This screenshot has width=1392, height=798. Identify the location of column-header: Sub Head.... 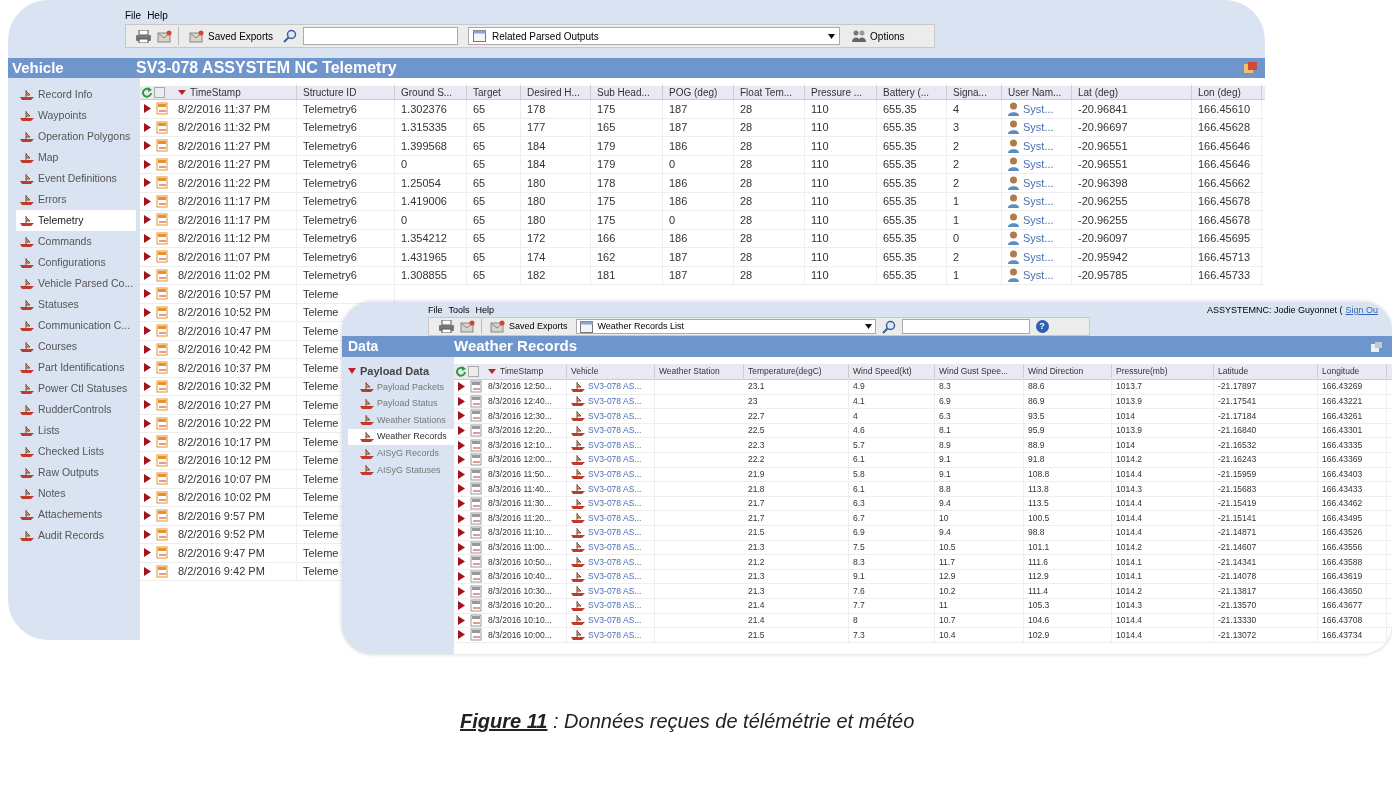
(623, 92).